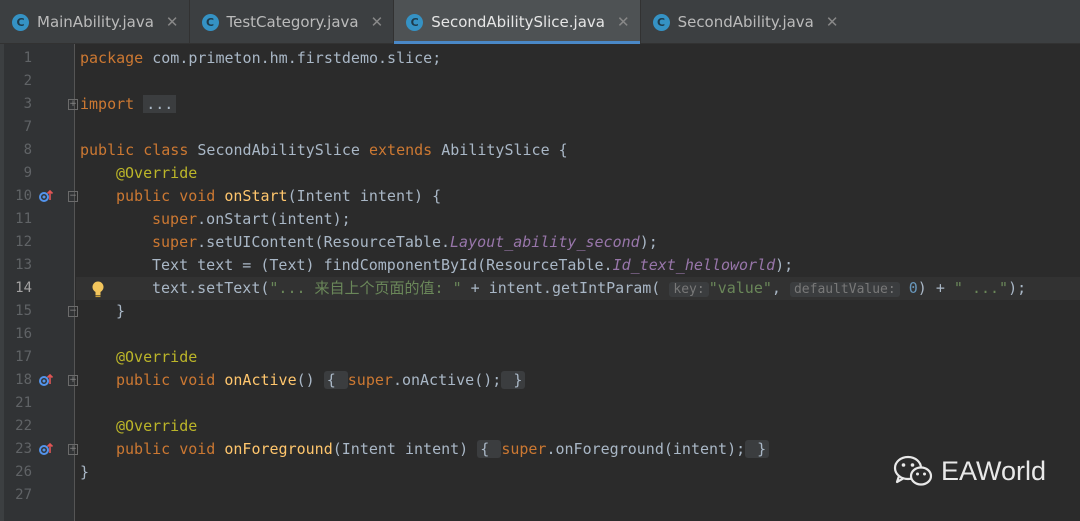 Image resolution: width=1080 pixels, height=521 pixels. Describe the element at coordinates (39, 173) in the screenshot. I see `gutter-line: 9` at that location.